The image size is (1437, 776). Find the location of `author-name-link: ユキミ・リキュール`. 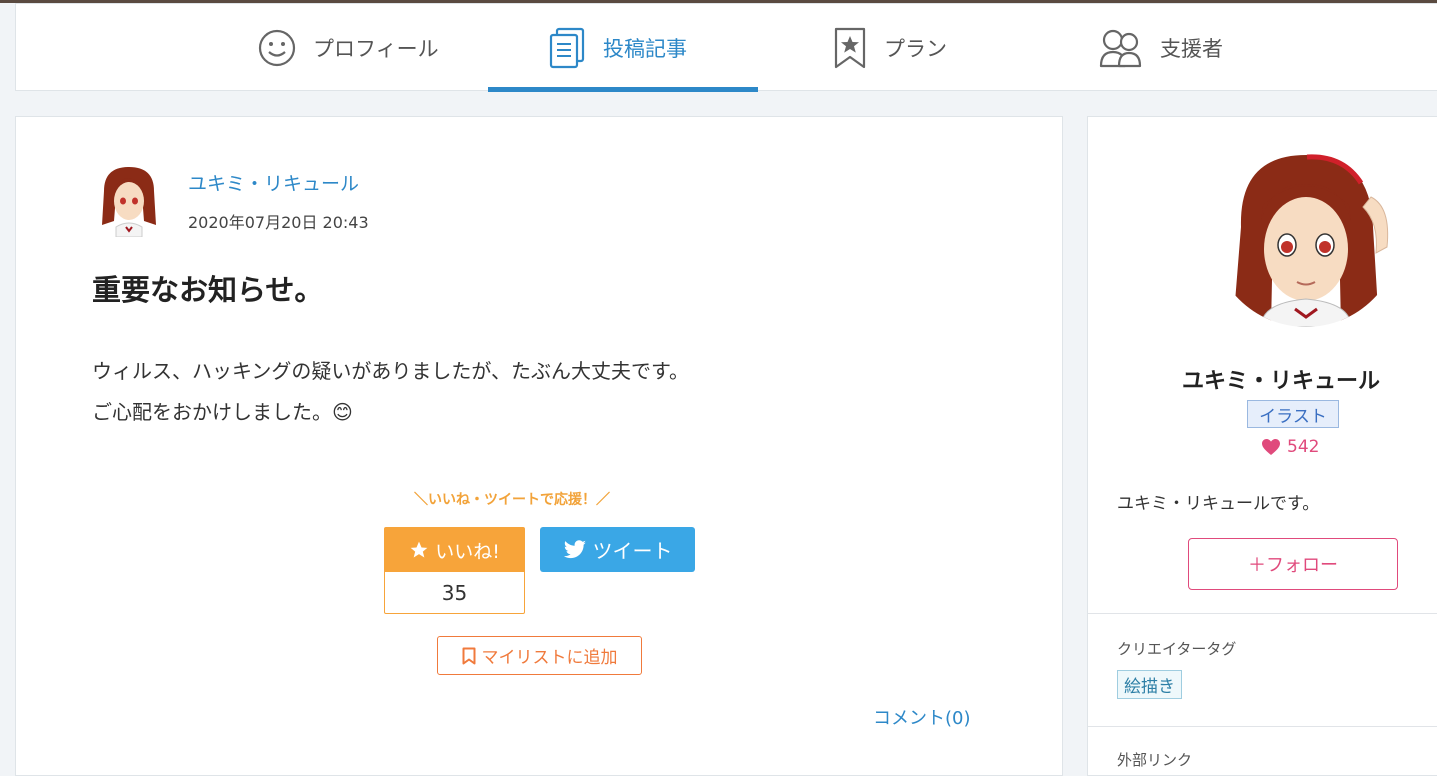

author-name-link: ユキミ・リキュール is located at coordinates (273, 182).